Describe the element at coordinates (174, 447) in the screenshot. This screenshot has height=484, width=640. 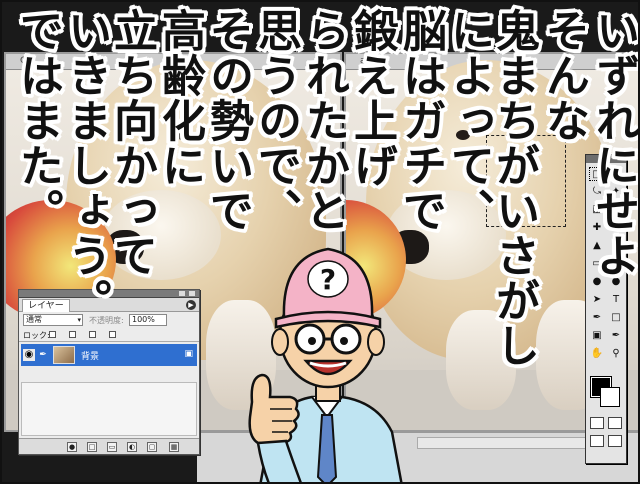
I see `trash-icon: ▦` at that location.